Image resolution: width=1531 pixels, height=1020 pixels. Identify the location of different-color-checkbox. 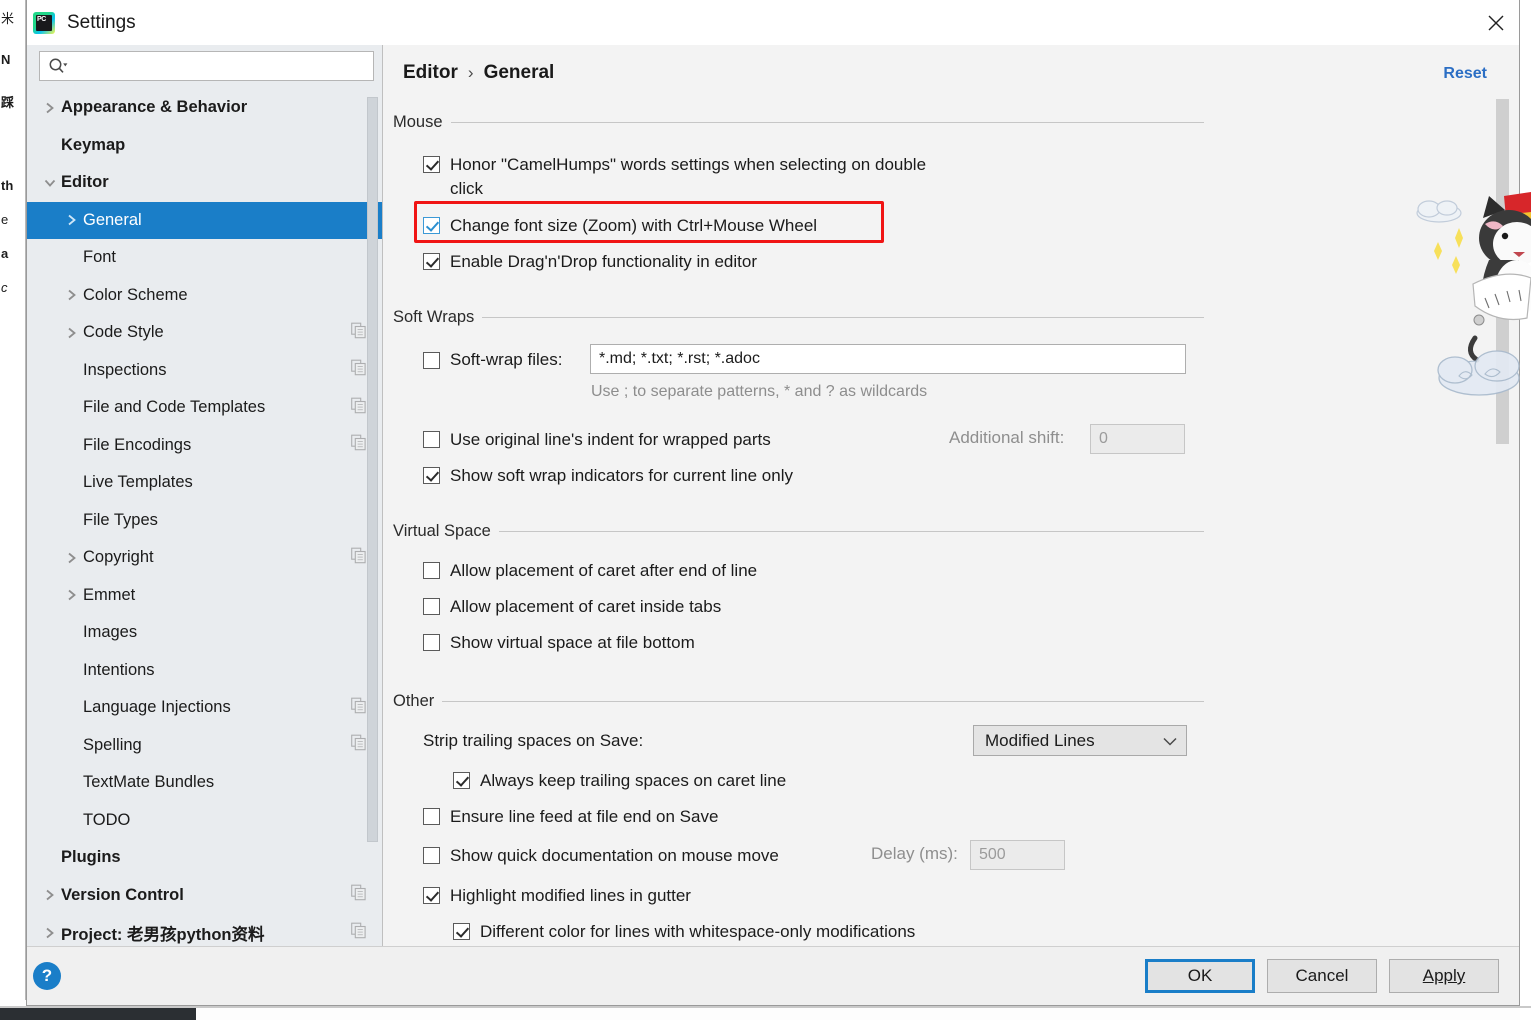
(461, 931).